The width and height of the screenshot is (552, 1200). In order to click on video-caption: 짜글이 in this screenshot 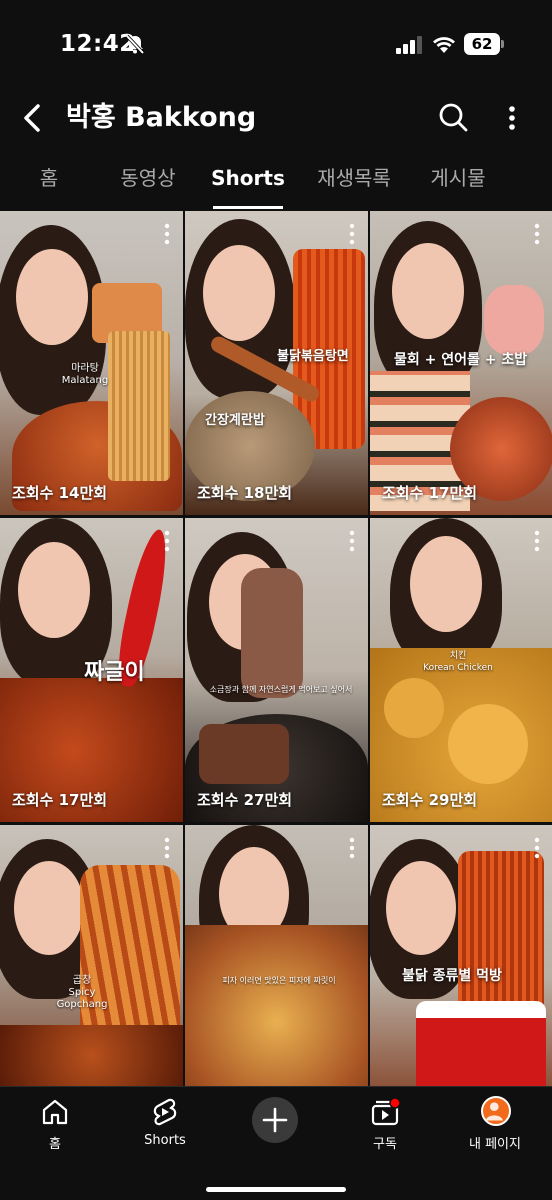, I will do `click(114, 672)`.